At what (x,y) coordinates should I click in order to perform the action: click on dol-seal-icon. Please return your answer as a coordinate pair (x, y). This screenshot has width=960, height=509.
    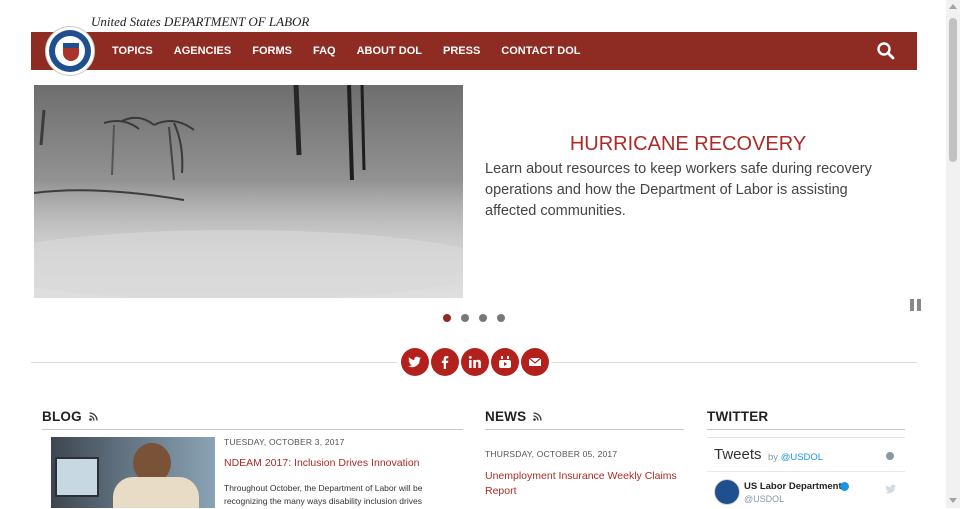
    Looking at the image, I should click on (70, 51).